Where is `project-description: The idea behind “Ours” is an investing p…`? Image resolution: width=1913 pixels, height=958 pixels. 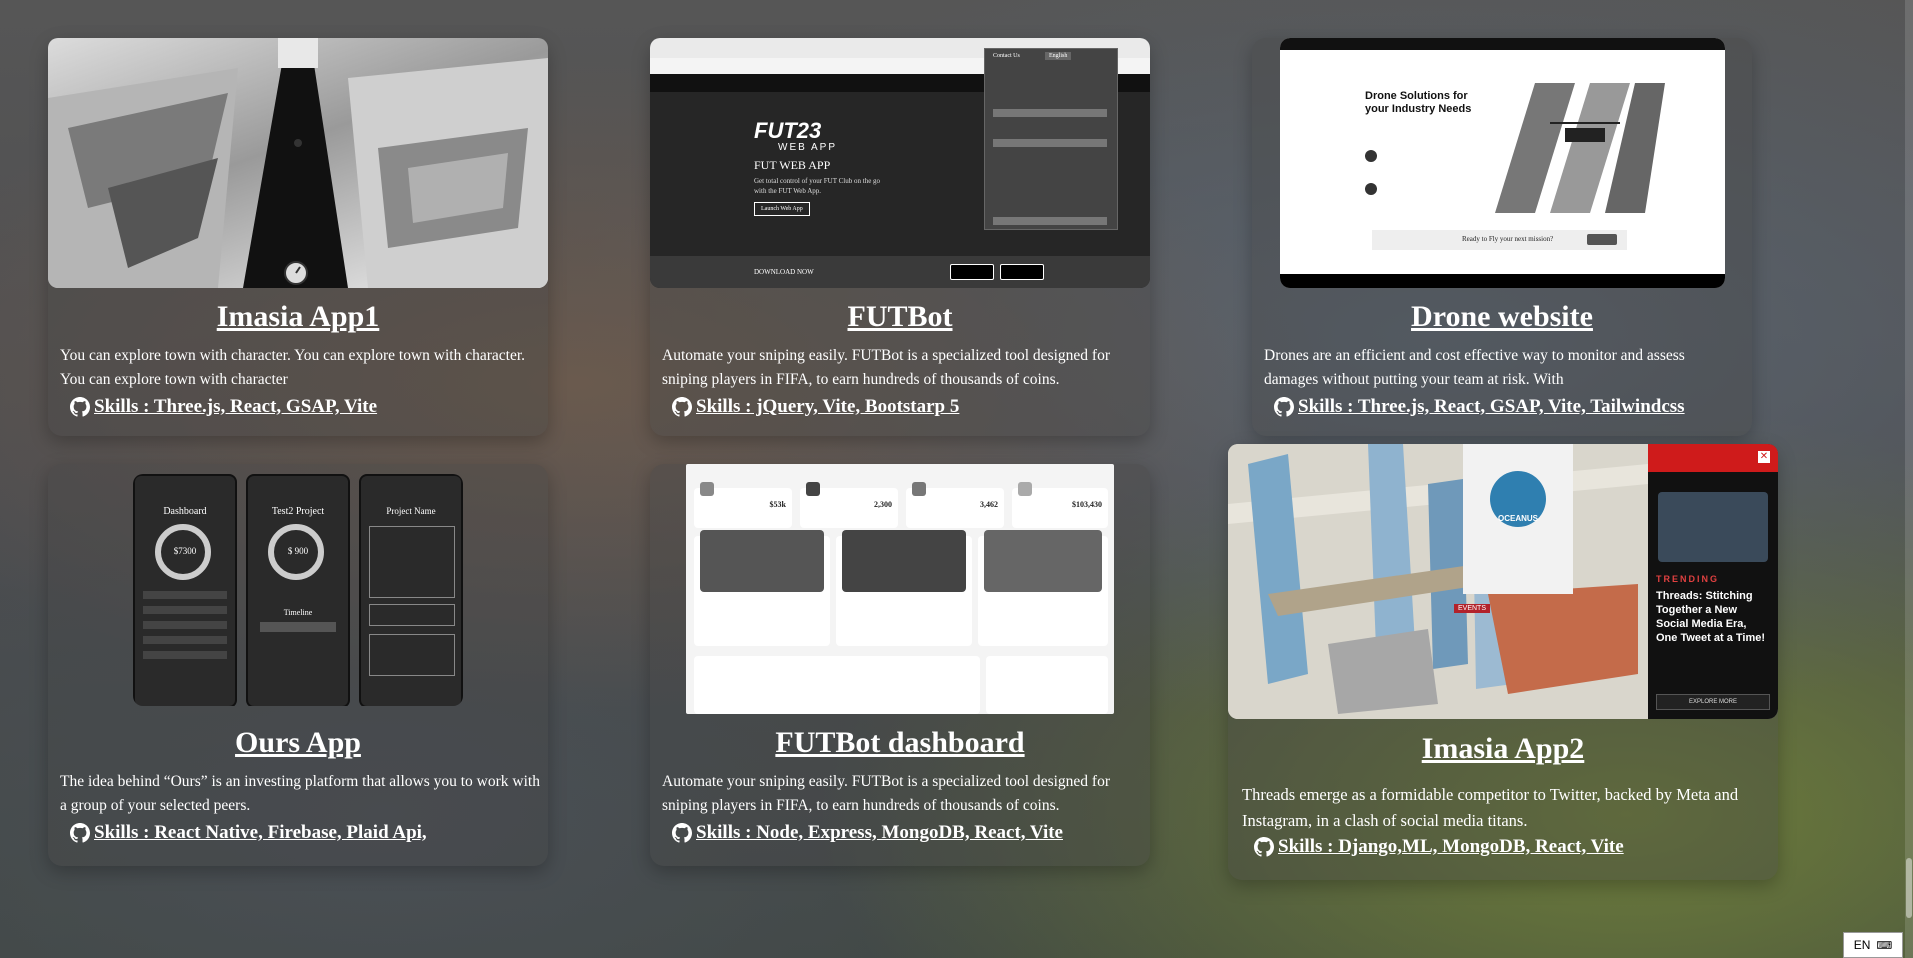 project-description: The idea behind “Ours” is an investing p… is located at coordinates (300, 793).